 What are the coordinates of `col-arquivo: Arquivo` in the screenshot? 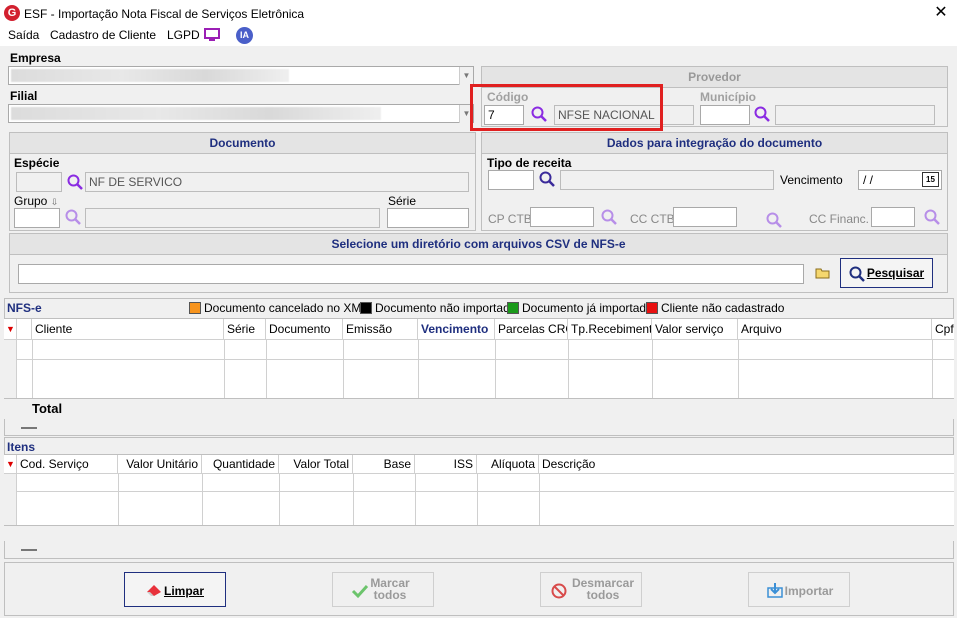 It's located at (835, 329).